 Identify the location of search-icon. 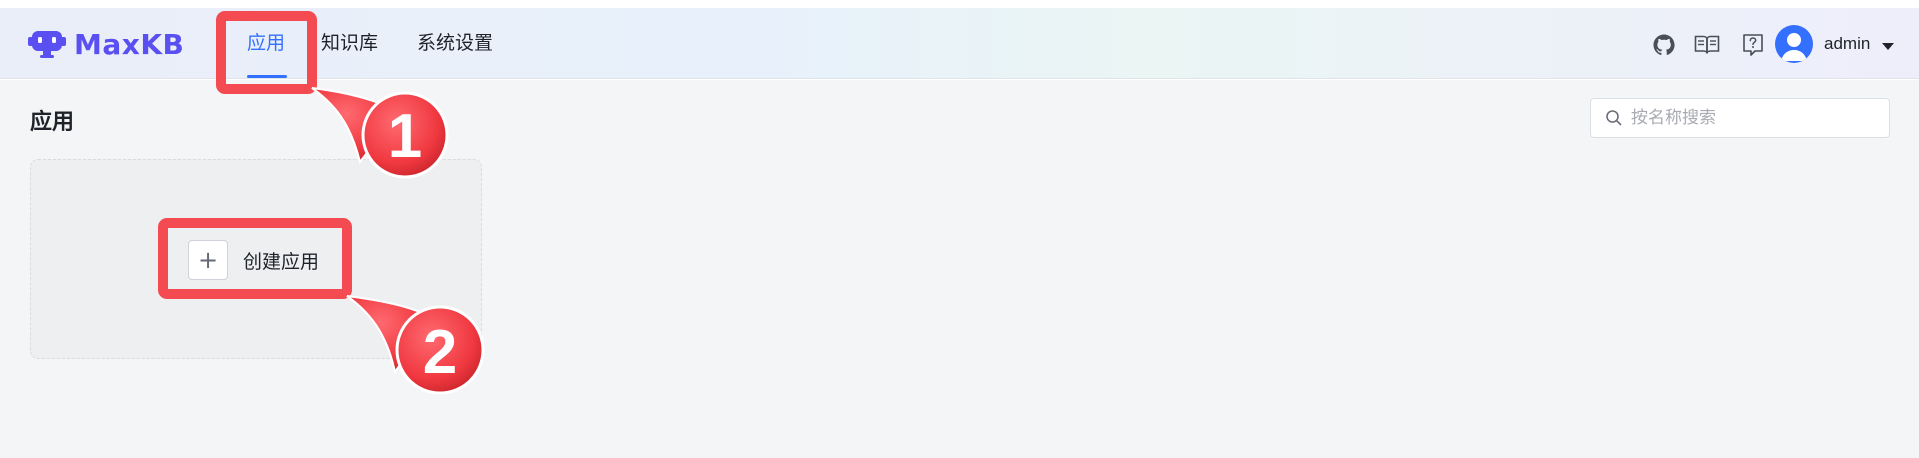
(1614, 118).